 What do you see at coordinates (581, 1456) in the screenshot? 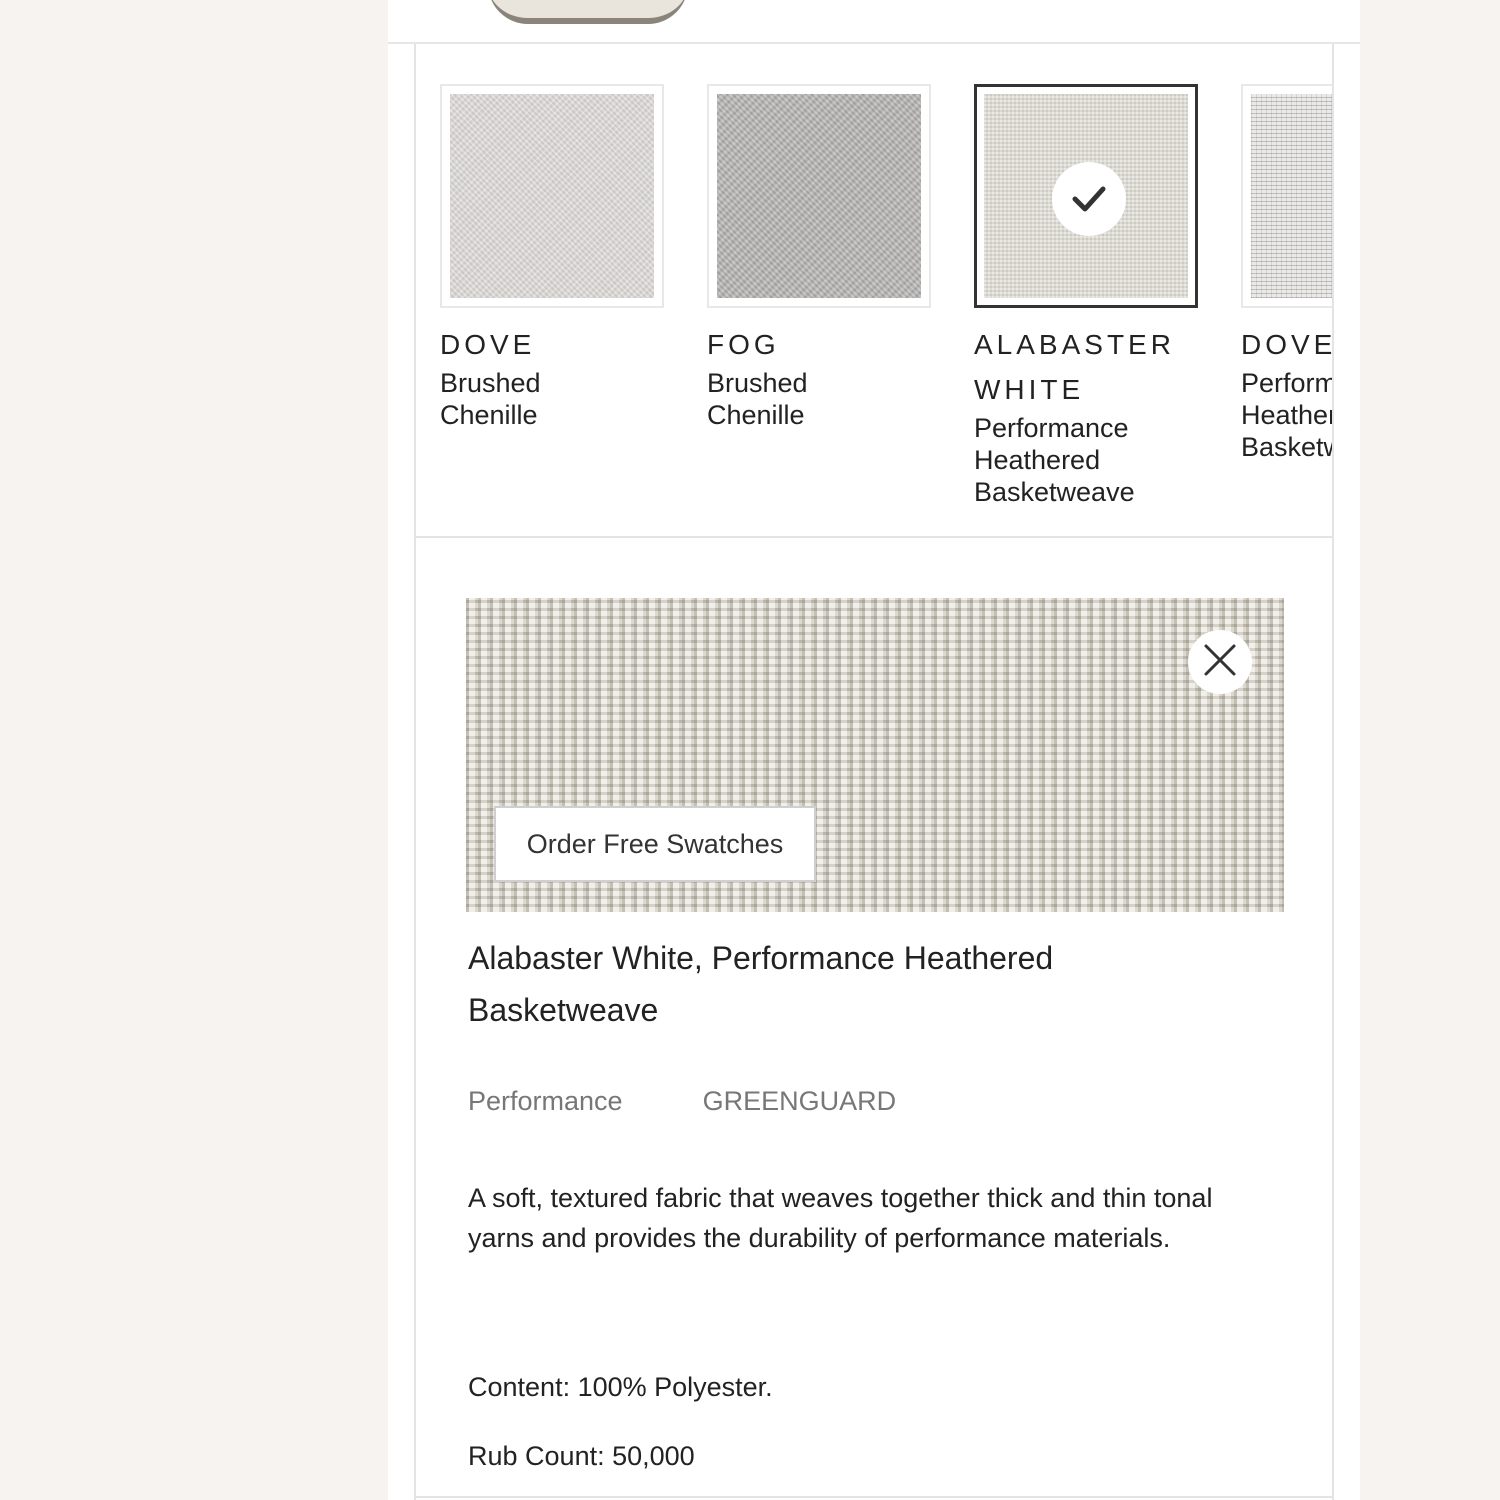
I see `fabric-rub-count: Rub Count: 50,000` at bounding box center [581, 1456].